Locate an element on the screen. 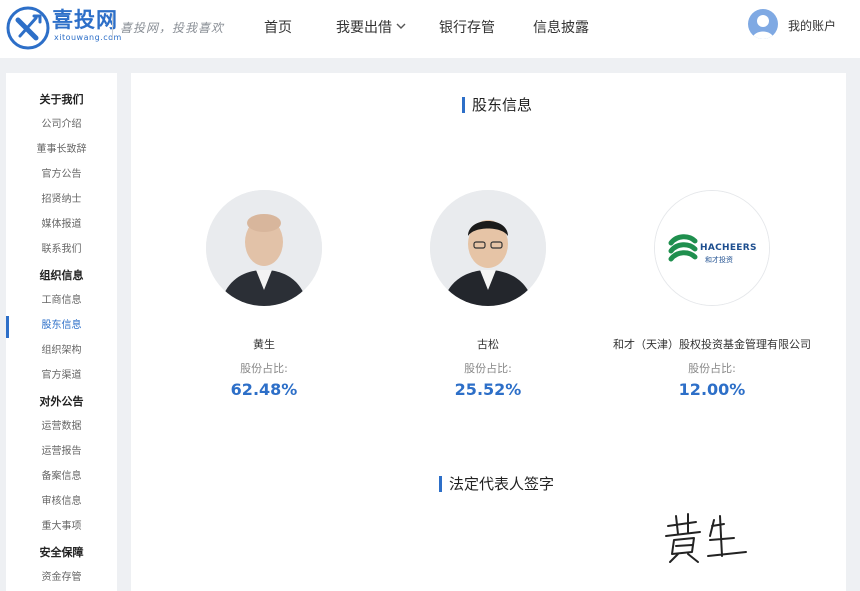  shareholder-1-share-label: 股份占比: is located at coordinates (264, 368).